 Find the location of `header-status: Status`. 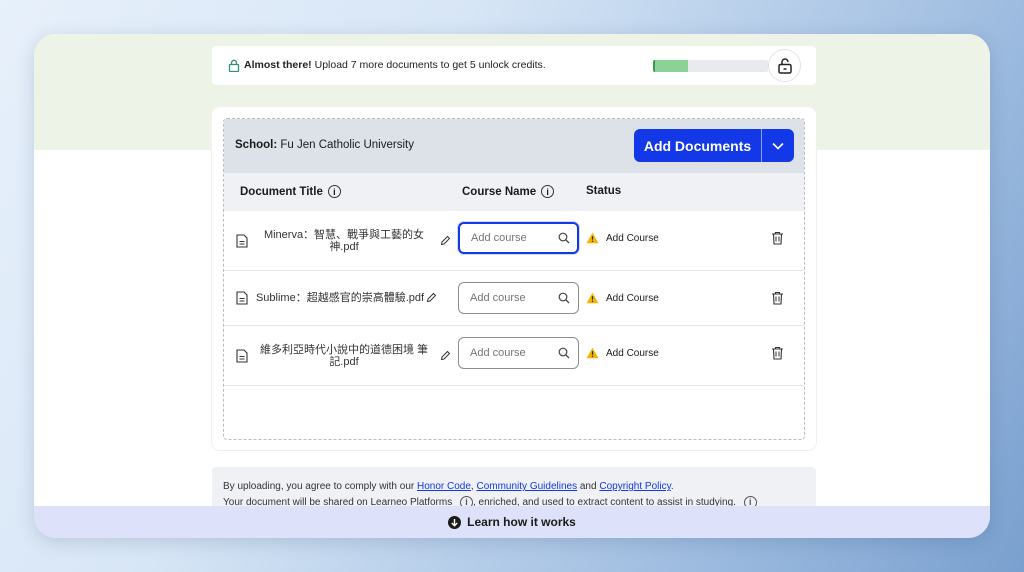

header-status: Status is located at coordinates (603, 191).